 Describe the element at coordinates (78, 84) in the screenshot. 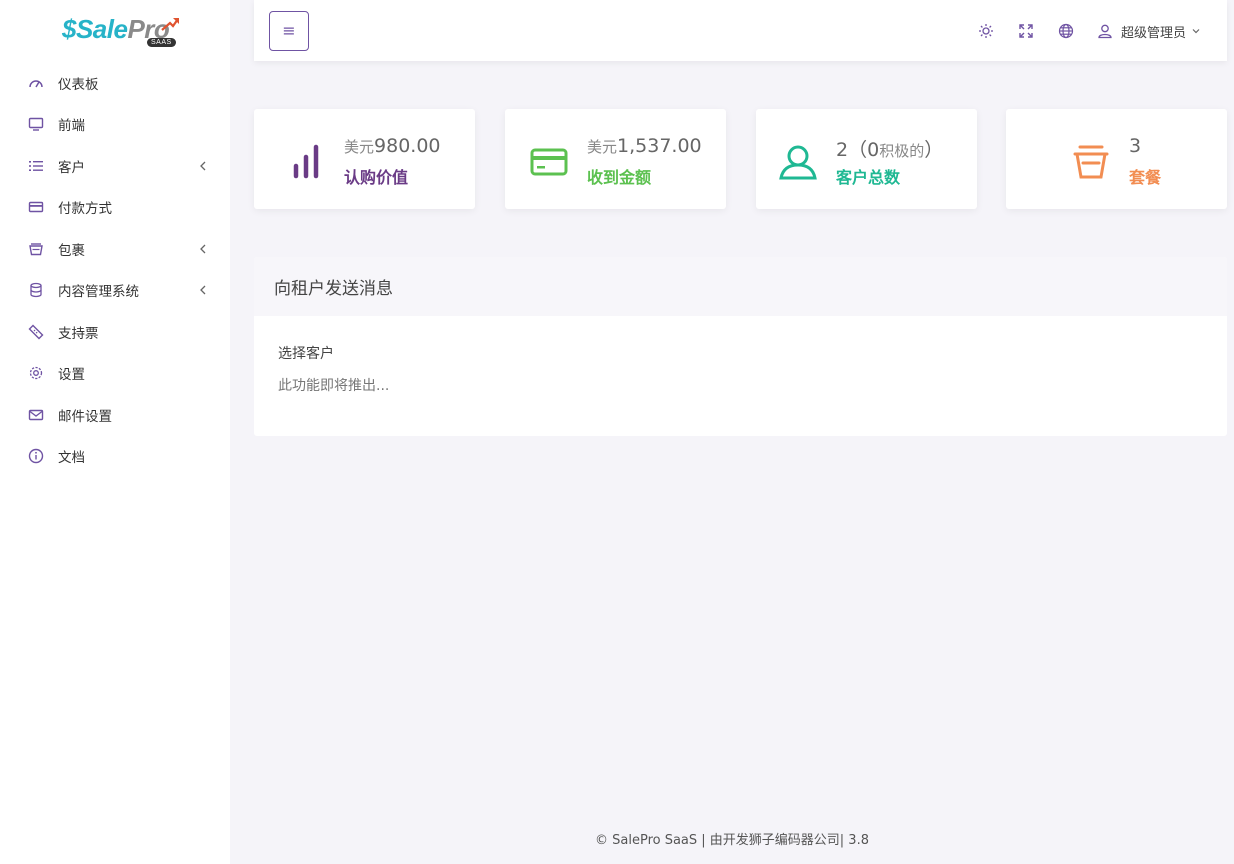

I see `sidebar-item-label: 仪表板` at that location.